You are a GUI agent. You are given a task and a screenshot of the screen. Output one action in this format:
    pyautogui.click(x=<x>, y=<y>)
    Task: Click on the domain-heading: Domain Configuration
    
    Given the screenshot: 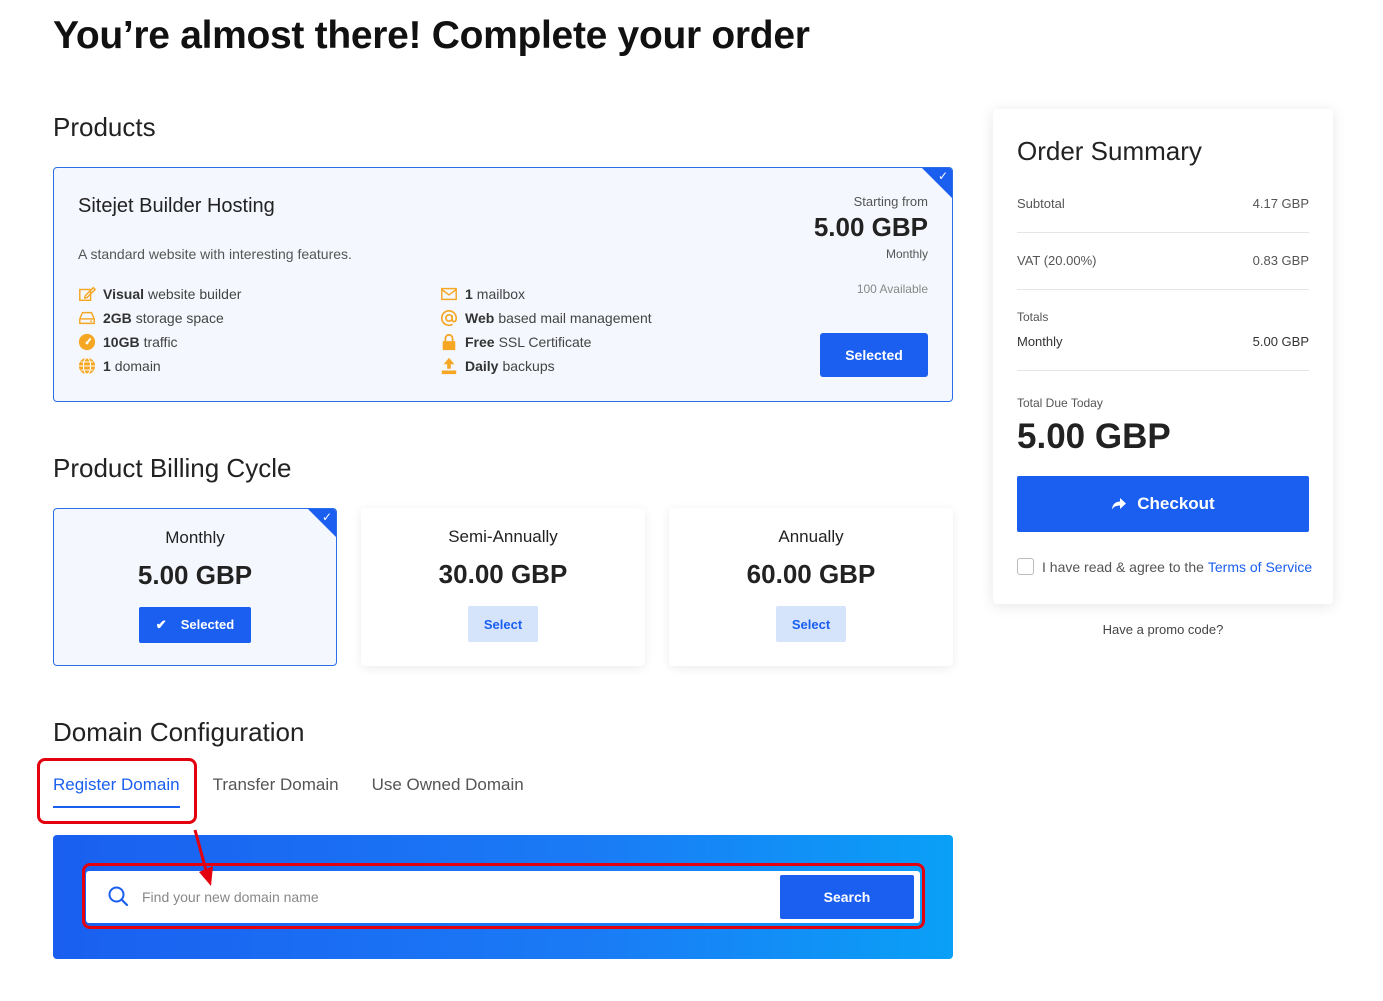 What is the action you would take?
    pyautogui.click(x=179, y=732)
    